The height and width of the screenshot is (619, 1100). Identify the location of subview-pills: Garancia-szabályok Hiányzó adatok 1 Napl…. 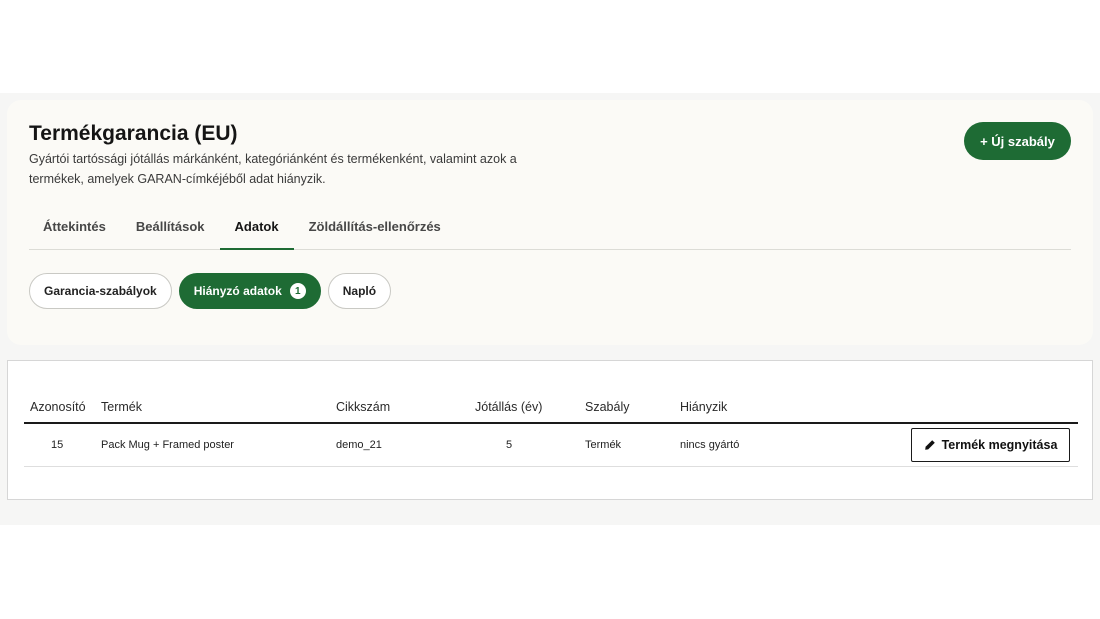
(210, 291).